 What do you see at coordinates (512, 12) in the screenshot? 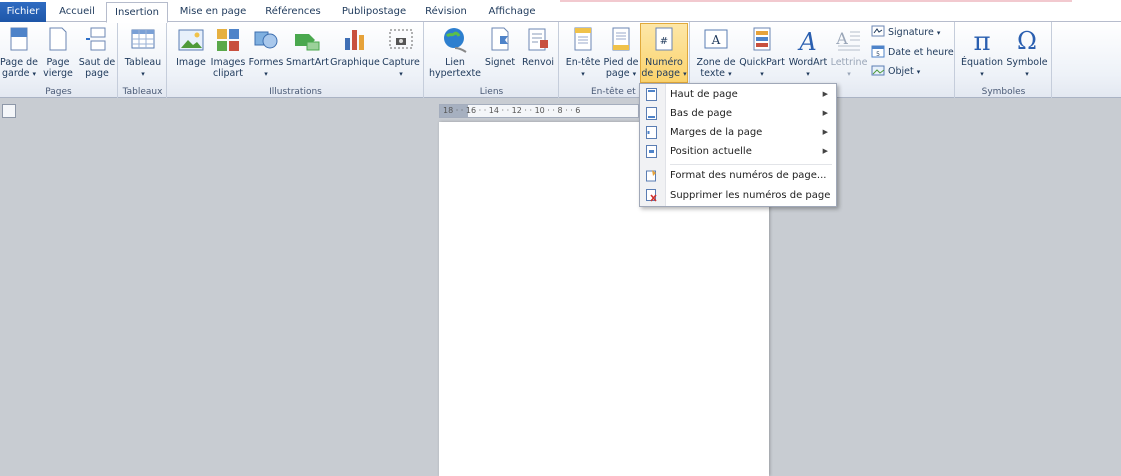
I see `tab-affichage: Affichage` at bounding box center [512, 12].